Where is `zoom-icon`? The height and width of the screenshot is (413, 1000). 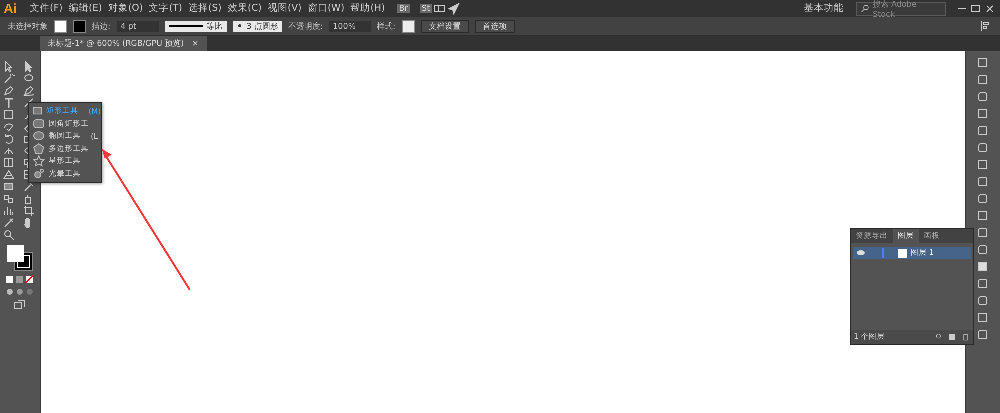 zoom-icon is located at coordinates (9, 235).